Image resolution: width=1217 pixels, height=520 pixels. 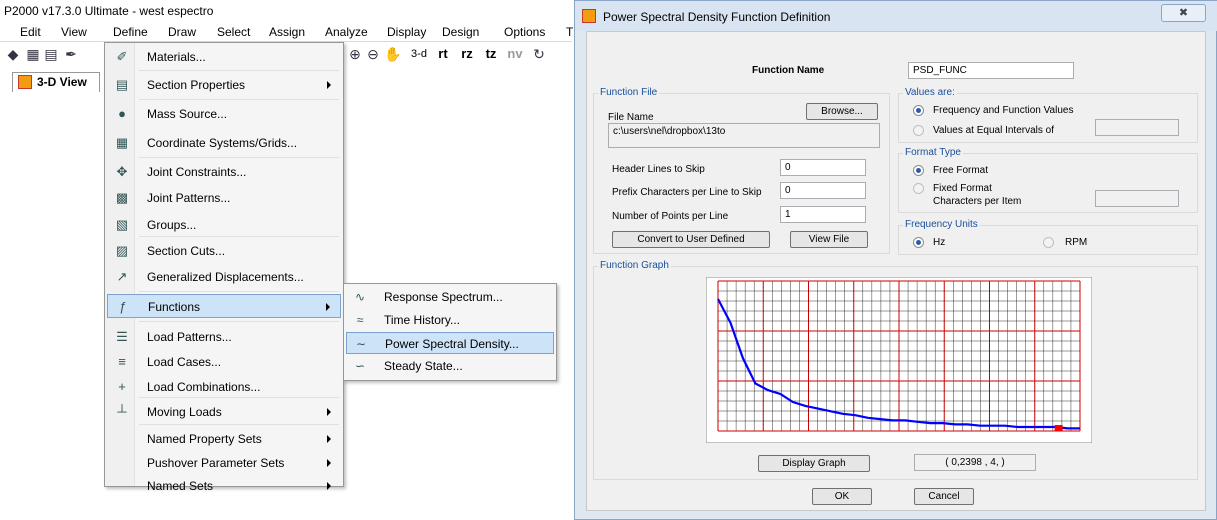 I want to click on define-menu-item: Named Property Sets, so click(x=224, y=439).